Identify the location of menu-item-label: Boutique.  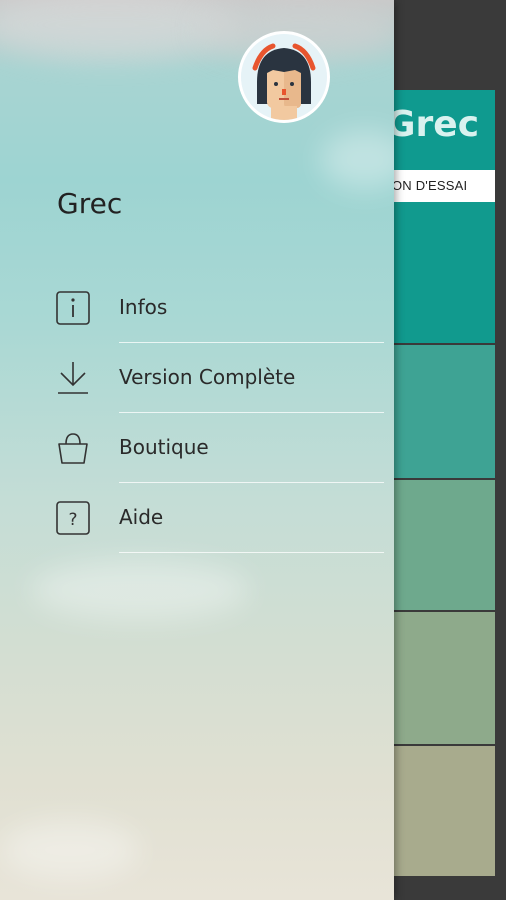
(164, 447).